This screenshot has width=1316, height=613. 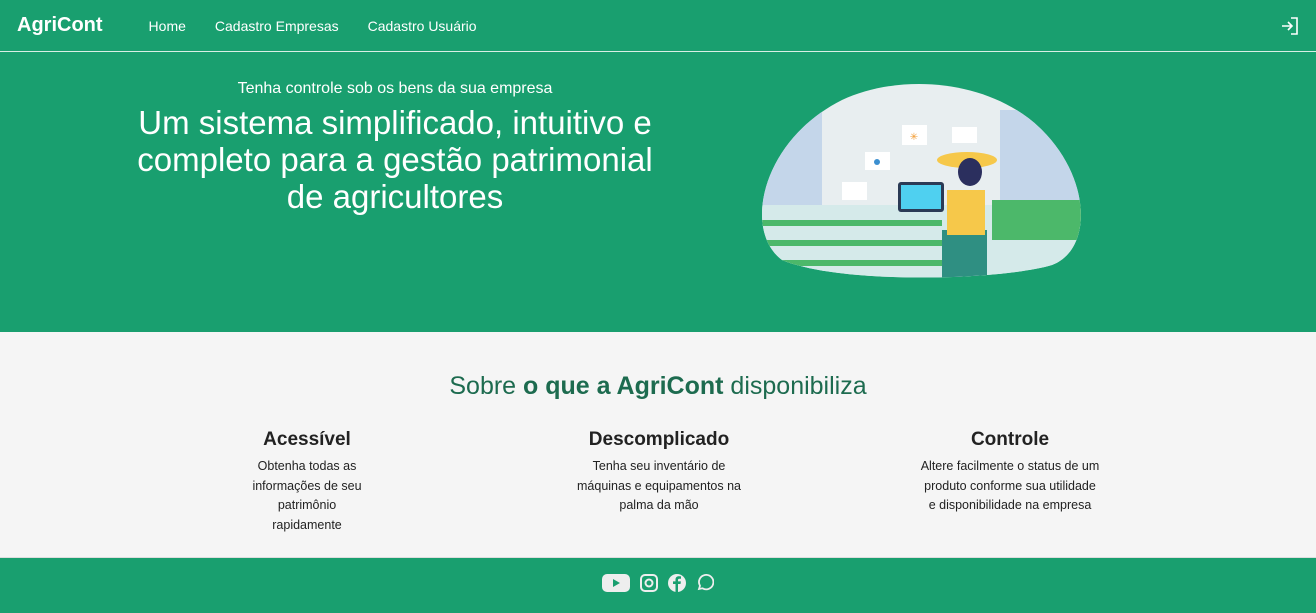 I want to click on facebook-icon, so click(x=677, y=585).